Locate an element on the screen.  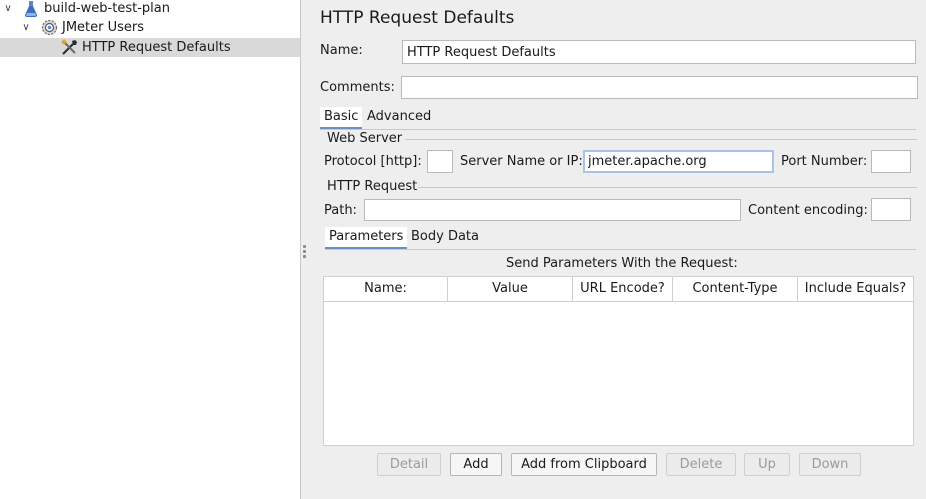
up-button: Up is located at coordinates (767, 464).